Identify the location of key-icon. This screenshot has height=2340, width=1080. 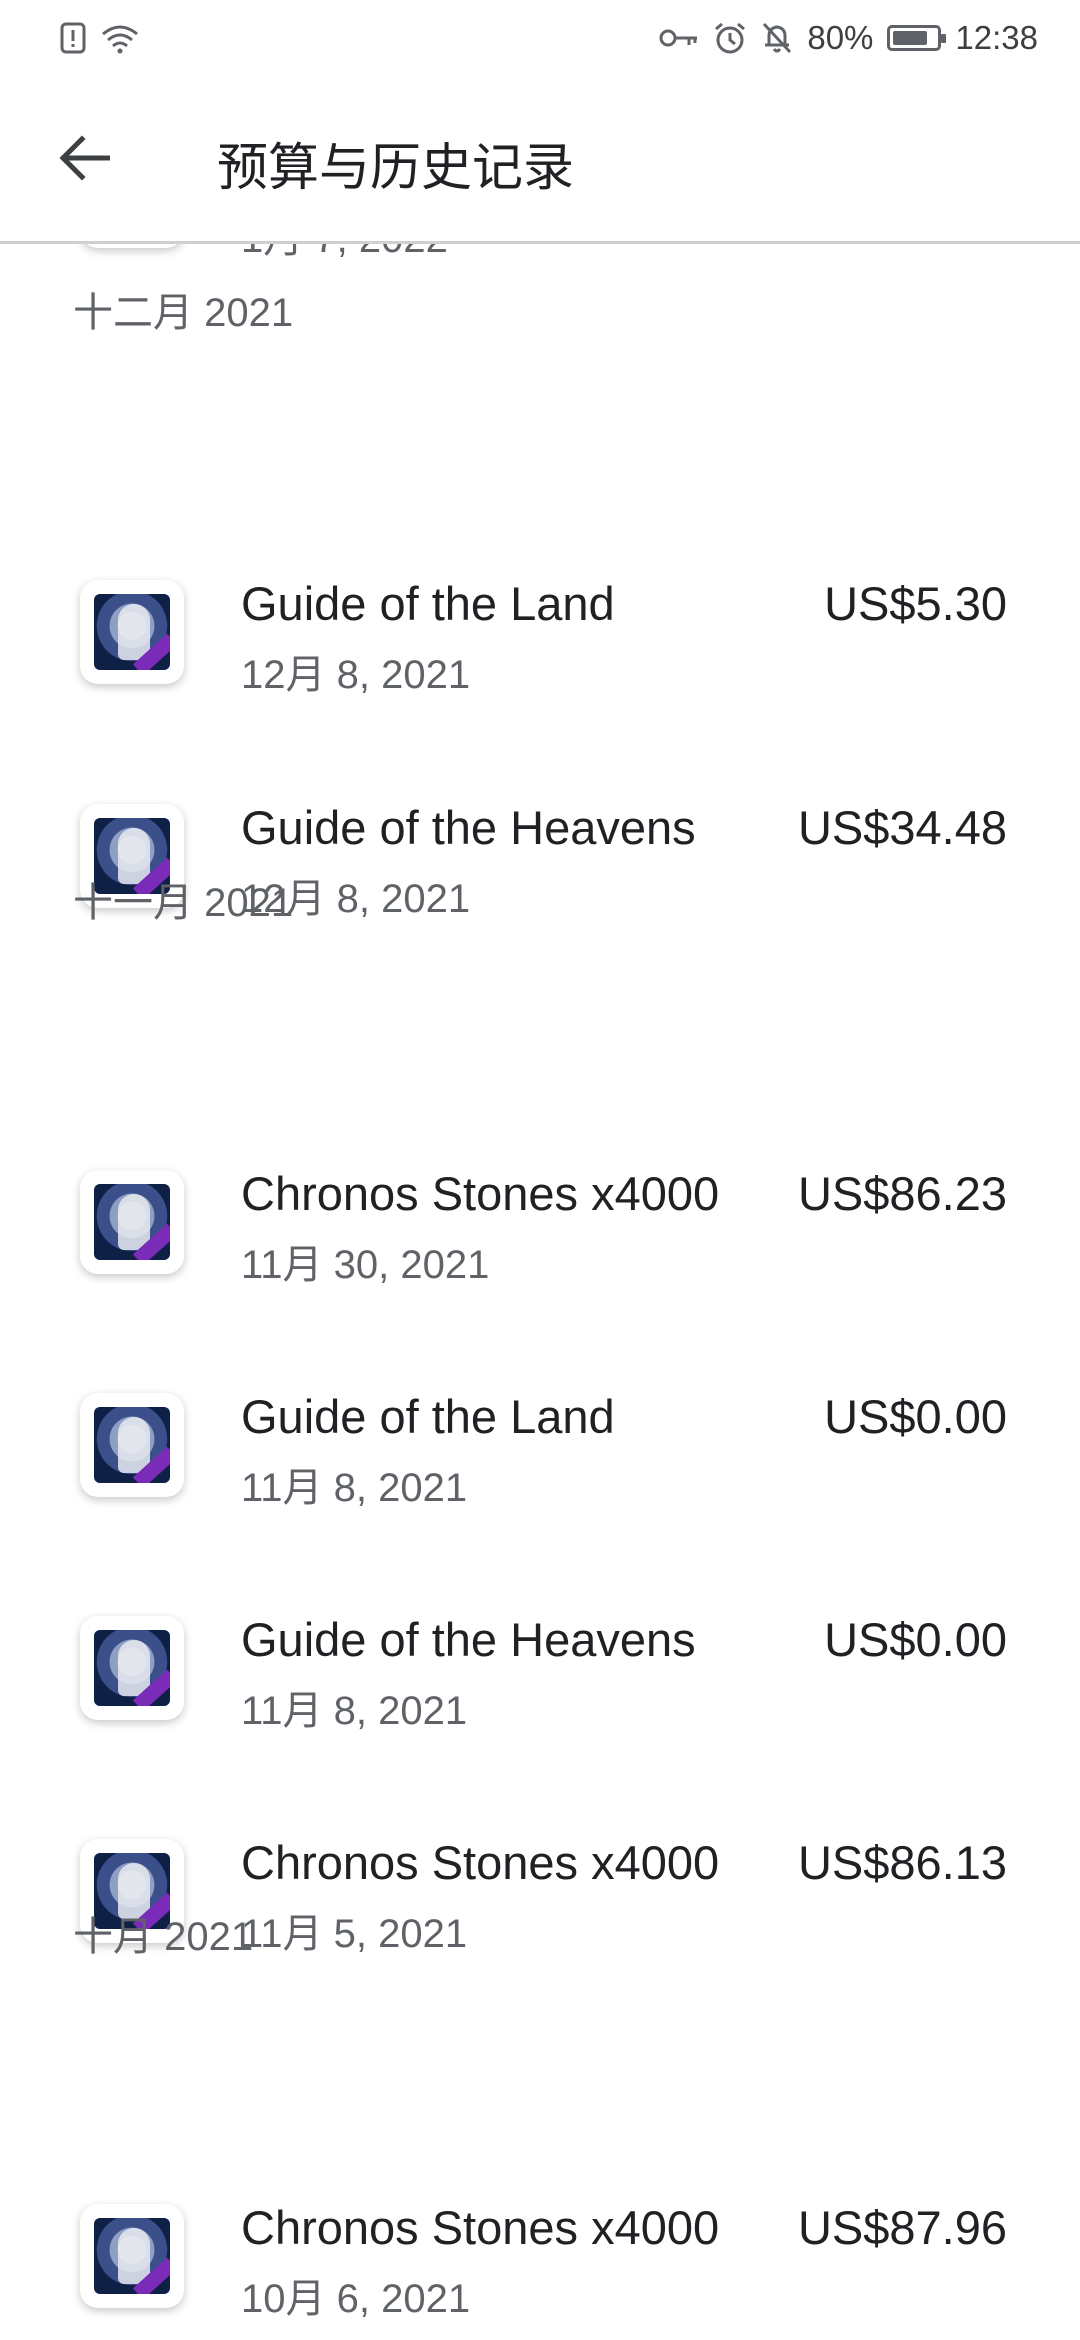
(679, 38).